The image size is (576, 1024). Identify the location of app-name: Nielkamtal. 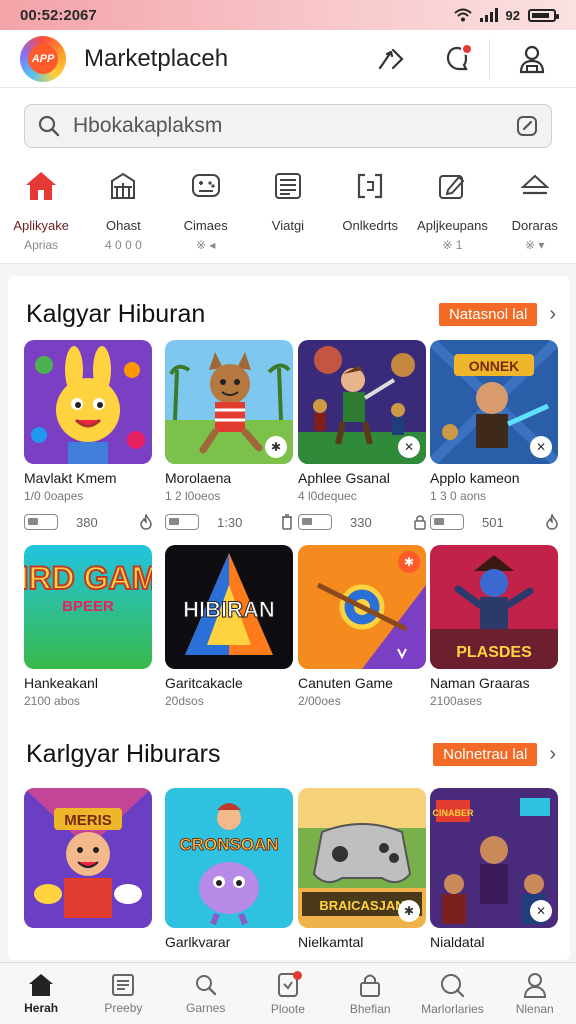
(331, 942).